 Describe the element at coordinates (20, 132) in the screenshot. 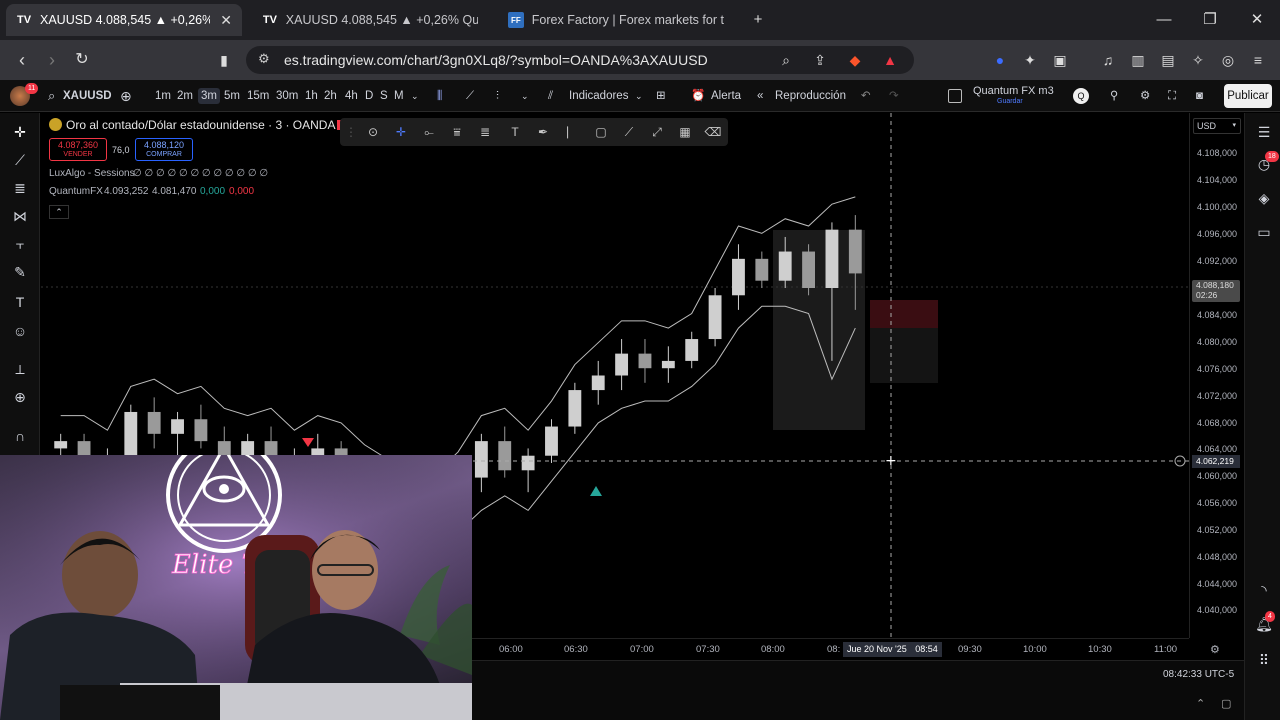

I see `crosshair-icon: ✛` at that location.